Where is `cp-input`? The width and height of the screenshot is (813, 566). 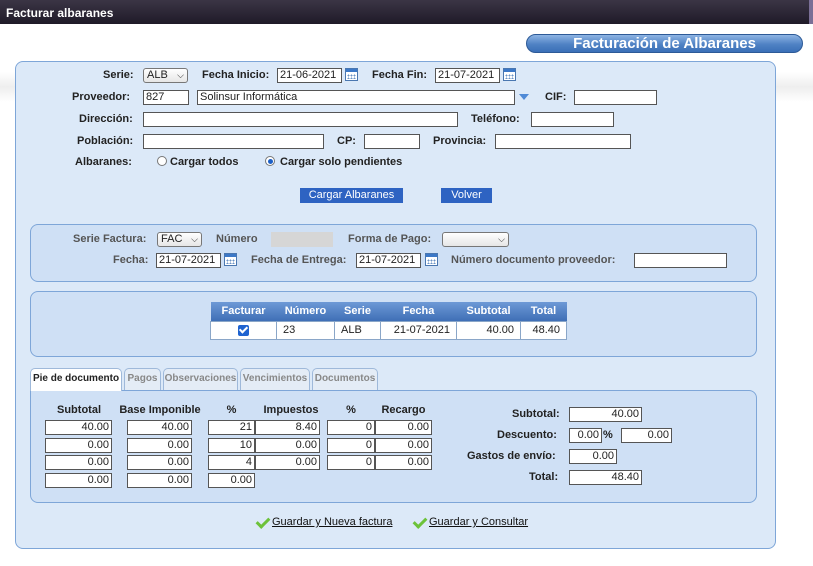 cp-input is located at coordinates (392, 141).